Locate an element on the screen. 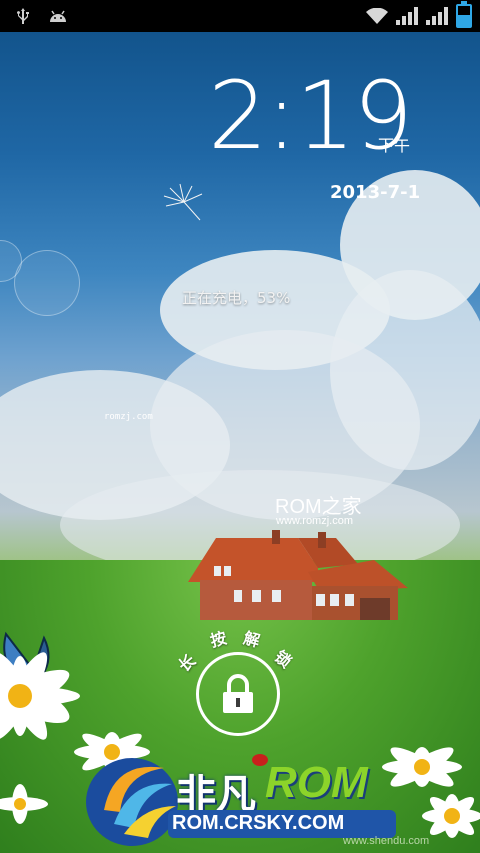  unlock-button is located at coordinates (238, 694).